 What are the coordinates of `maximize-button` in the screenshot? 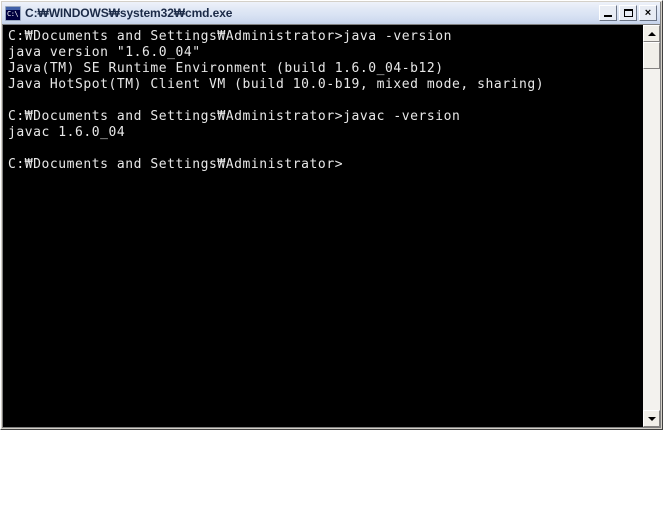 It's located at (628, 13).